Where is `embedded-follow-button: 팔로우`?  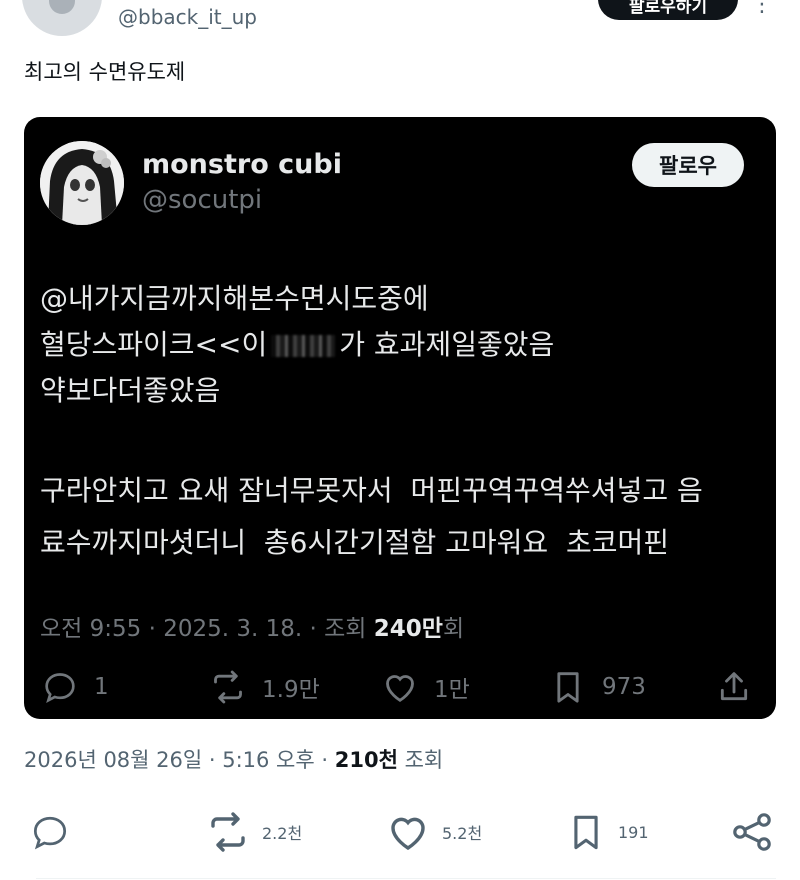 embedded-follow-button: 팔로우 is located at coordinates (688, 165).